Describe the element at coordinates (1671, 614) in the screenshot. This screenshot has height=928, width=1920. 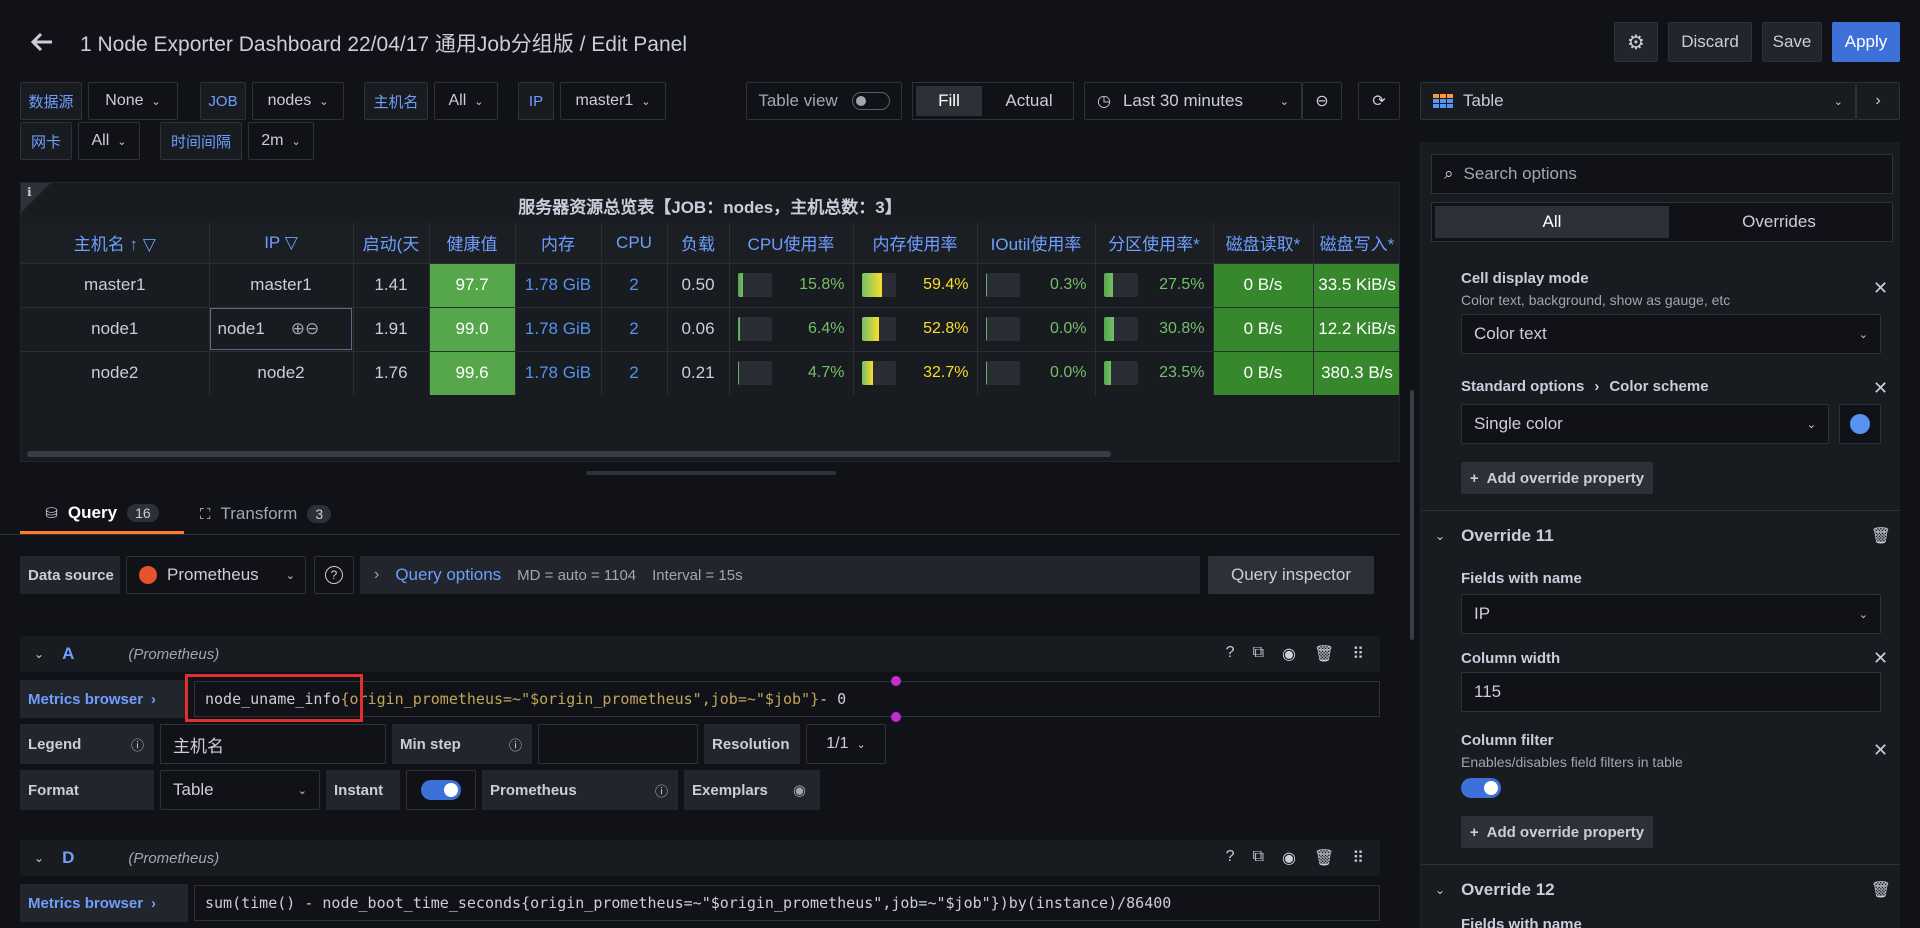
I see `fields-with-name-select: IP ⌄` at that location.